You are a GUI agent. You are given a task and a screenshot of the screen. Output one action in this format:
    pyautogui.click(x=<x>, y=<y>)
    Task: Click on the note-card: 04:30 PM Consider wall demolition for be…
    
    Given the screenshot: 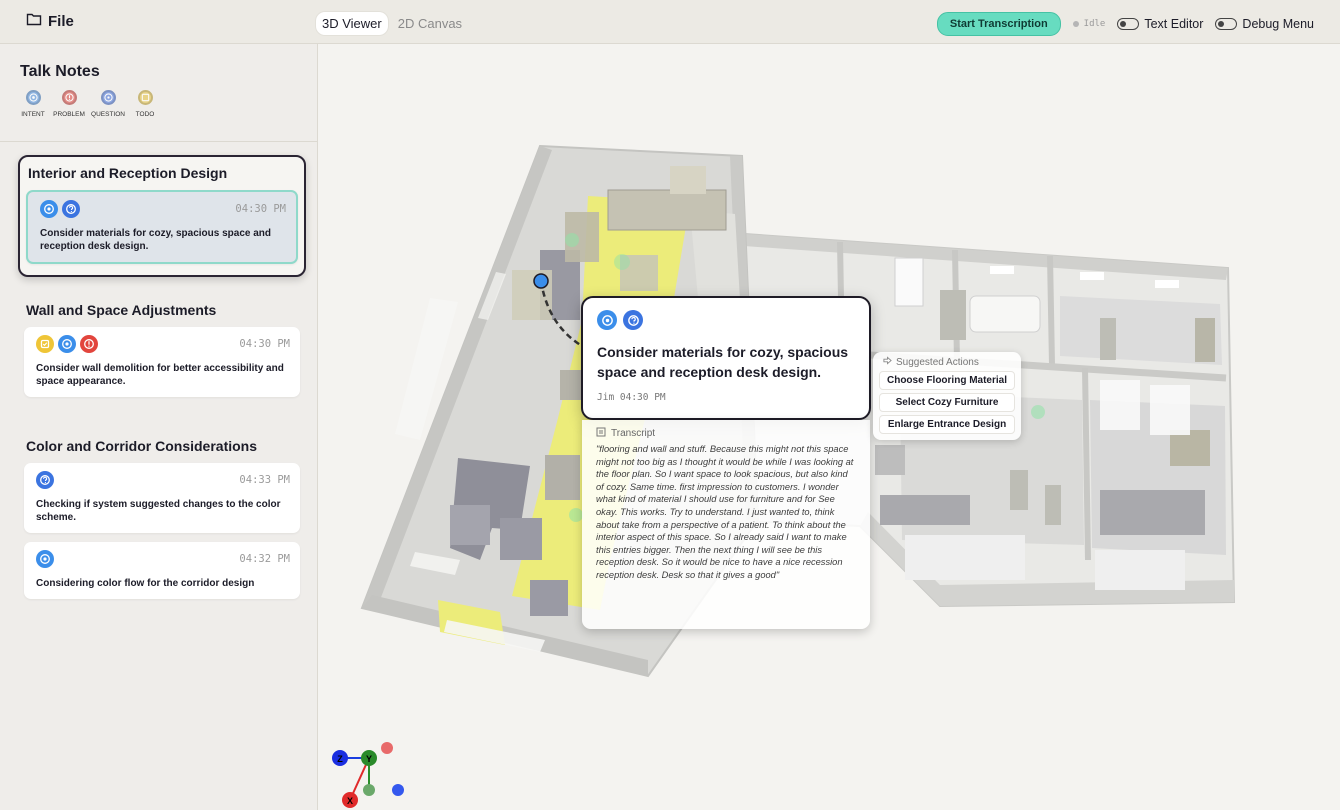 What is the action you would take?
    pyautogui.click(x=162, y=362)
    